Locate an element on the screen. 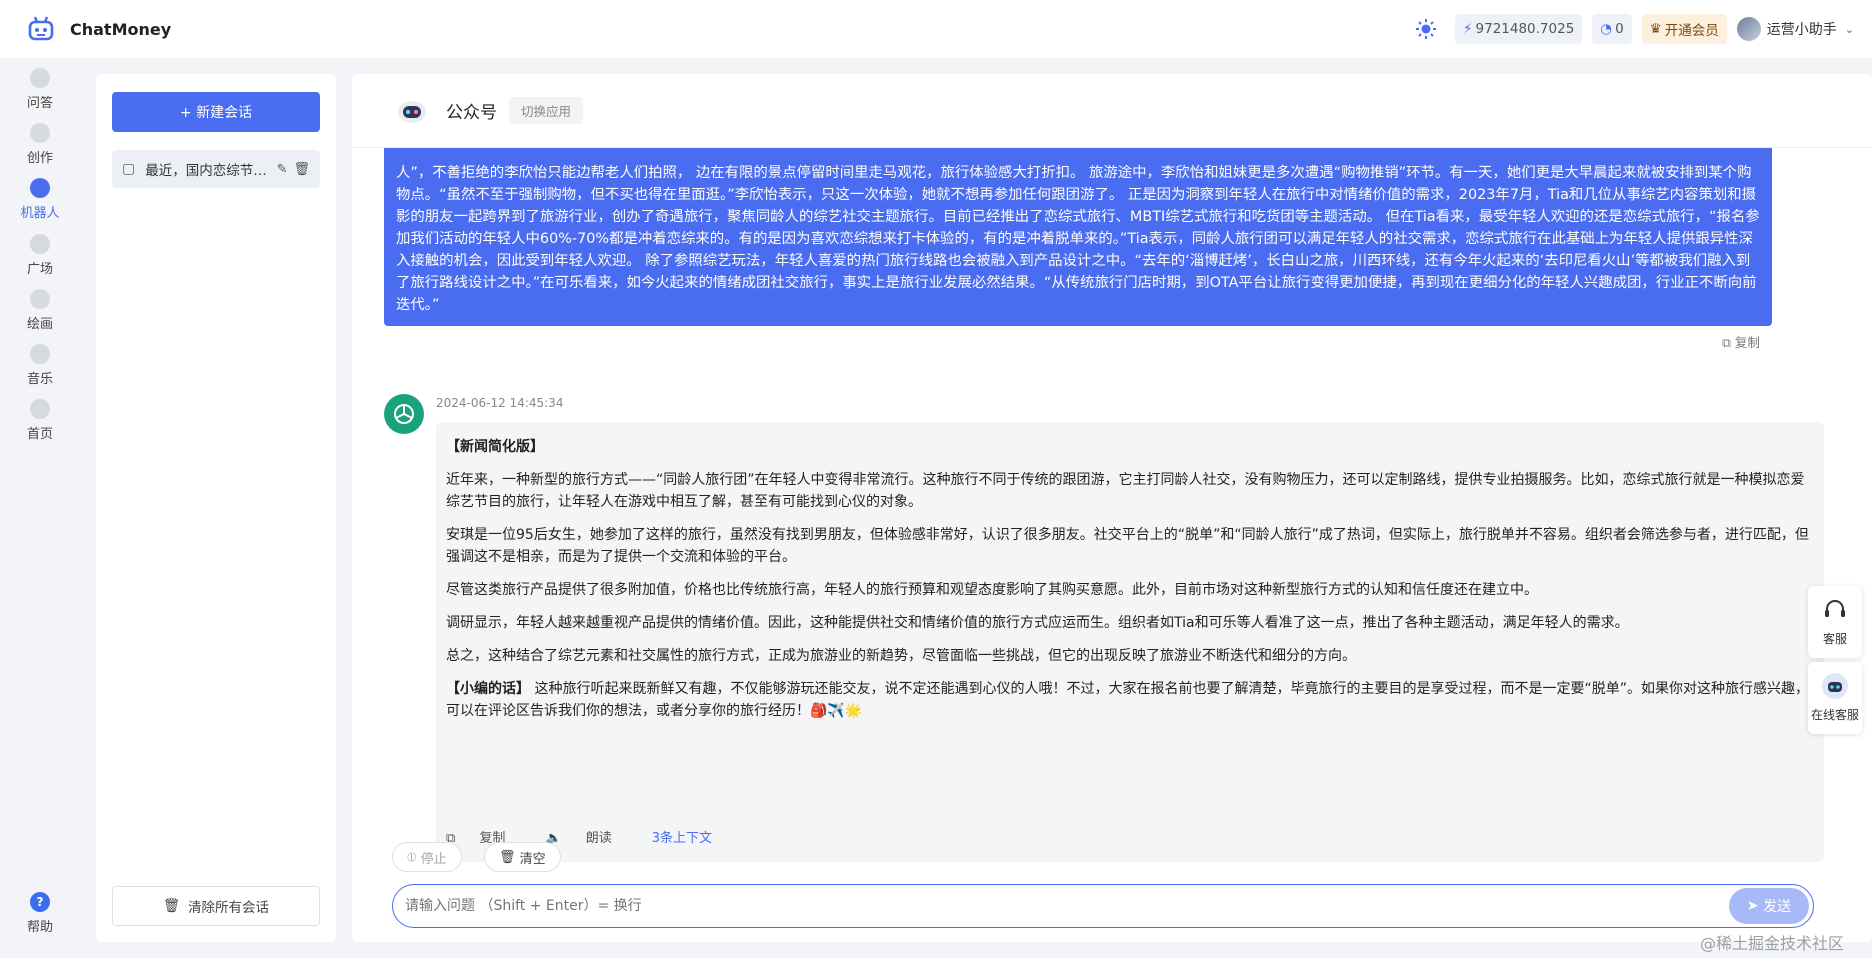 The height and width of the screenshot is (958, 1872). brand: ChatMoney is located at coordinates (98, 29).